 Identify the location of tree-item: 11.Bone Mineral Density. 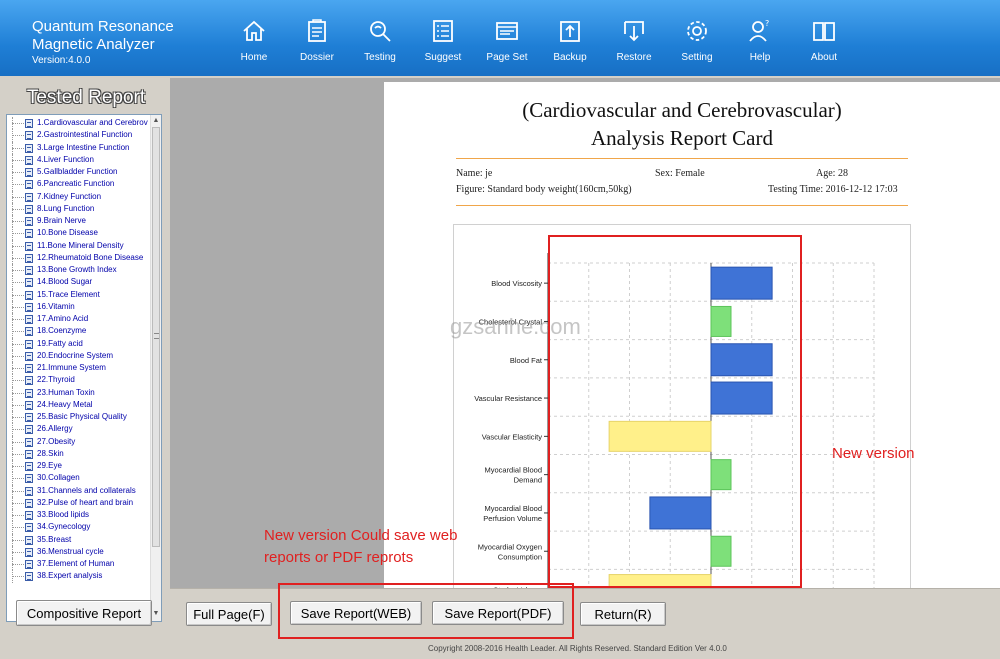
(79, 245).